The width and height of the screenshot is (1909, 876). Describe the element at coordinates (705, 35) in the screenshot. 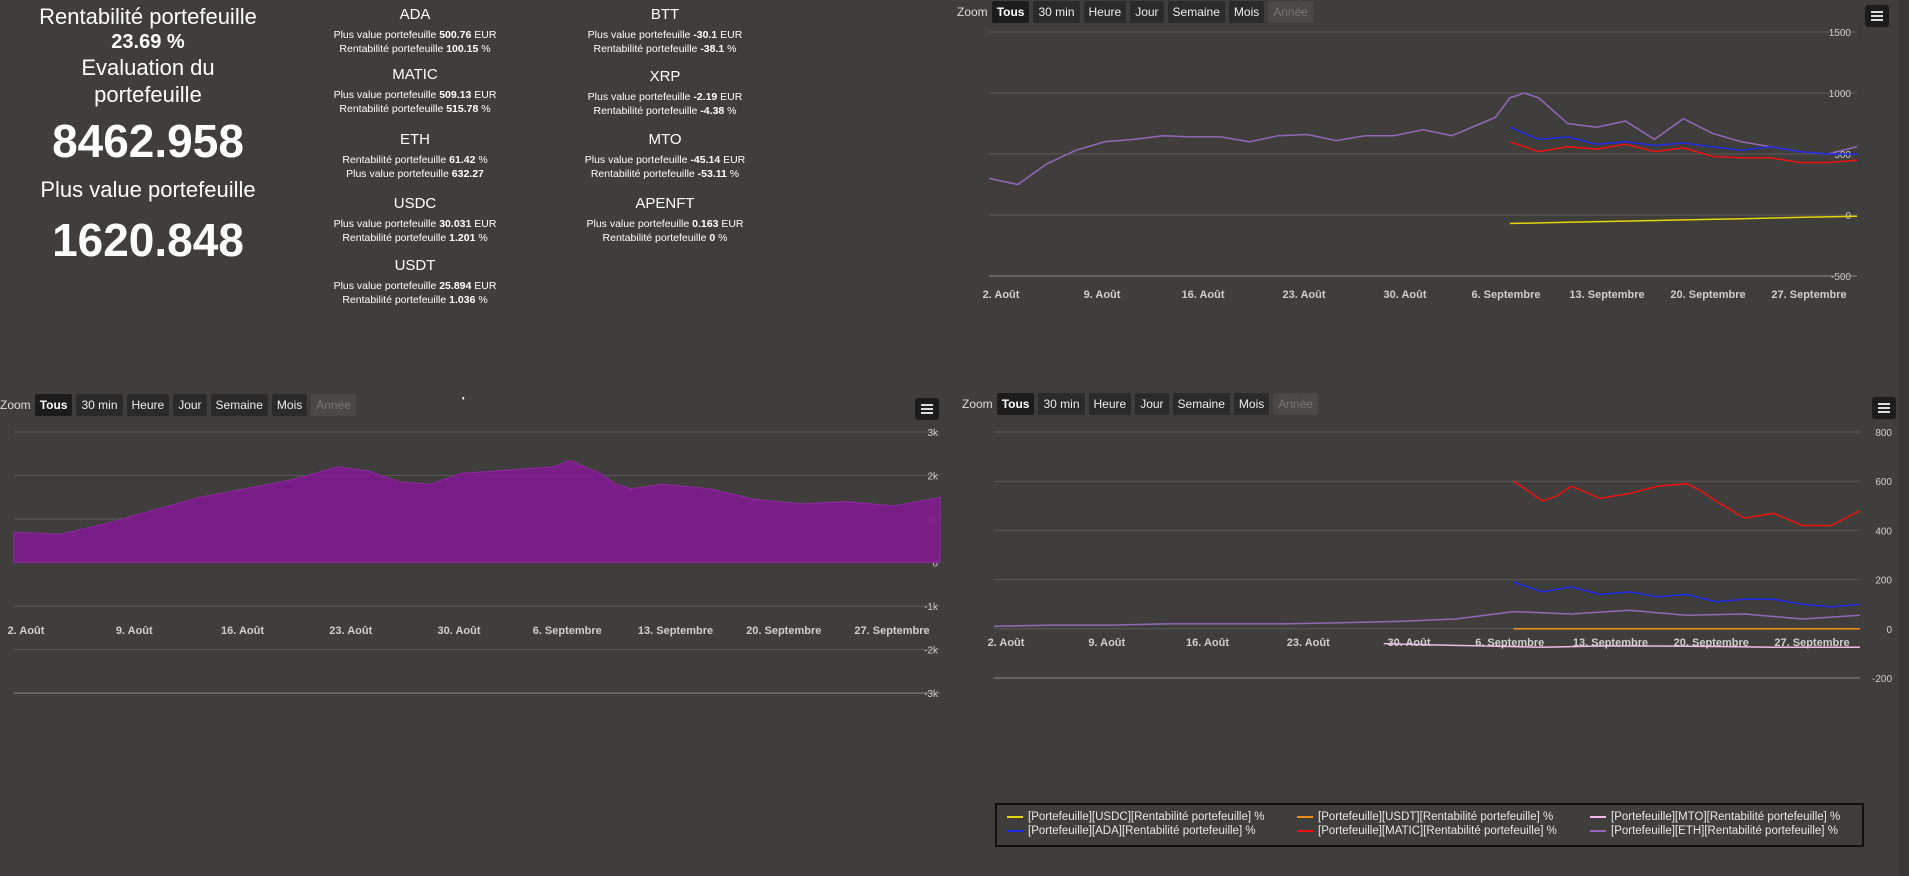

I see `coin-line-1-value: -30.1` at that location.